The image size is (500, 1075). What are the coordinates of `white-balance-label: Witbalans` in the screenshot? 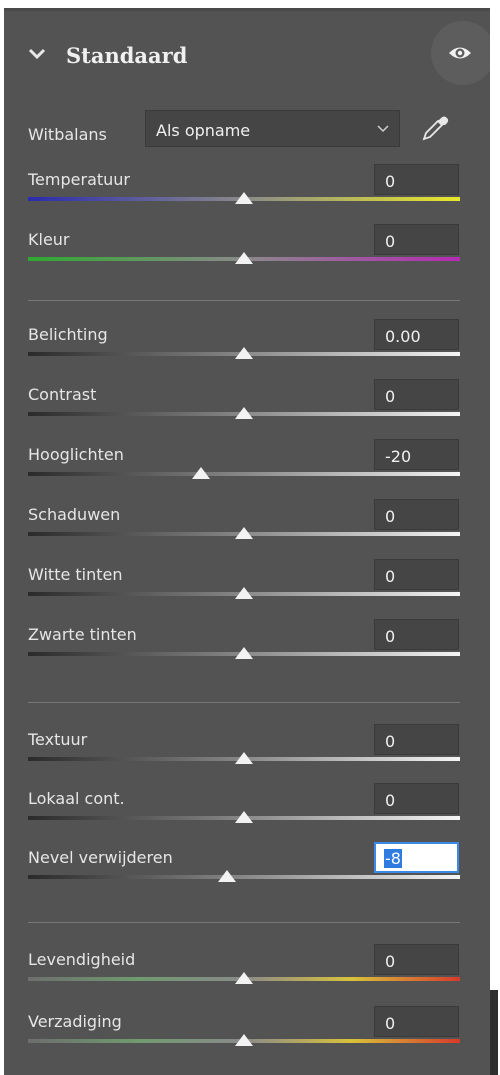 It's located at (67, 134).